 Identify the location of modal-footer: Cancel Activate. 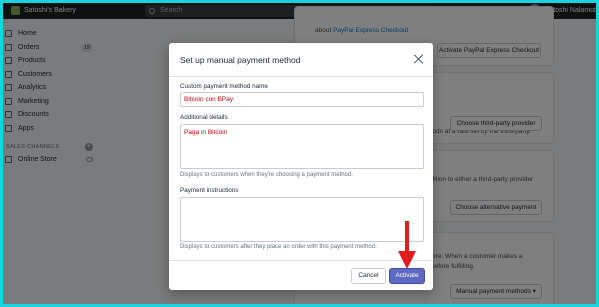
(301, 275).